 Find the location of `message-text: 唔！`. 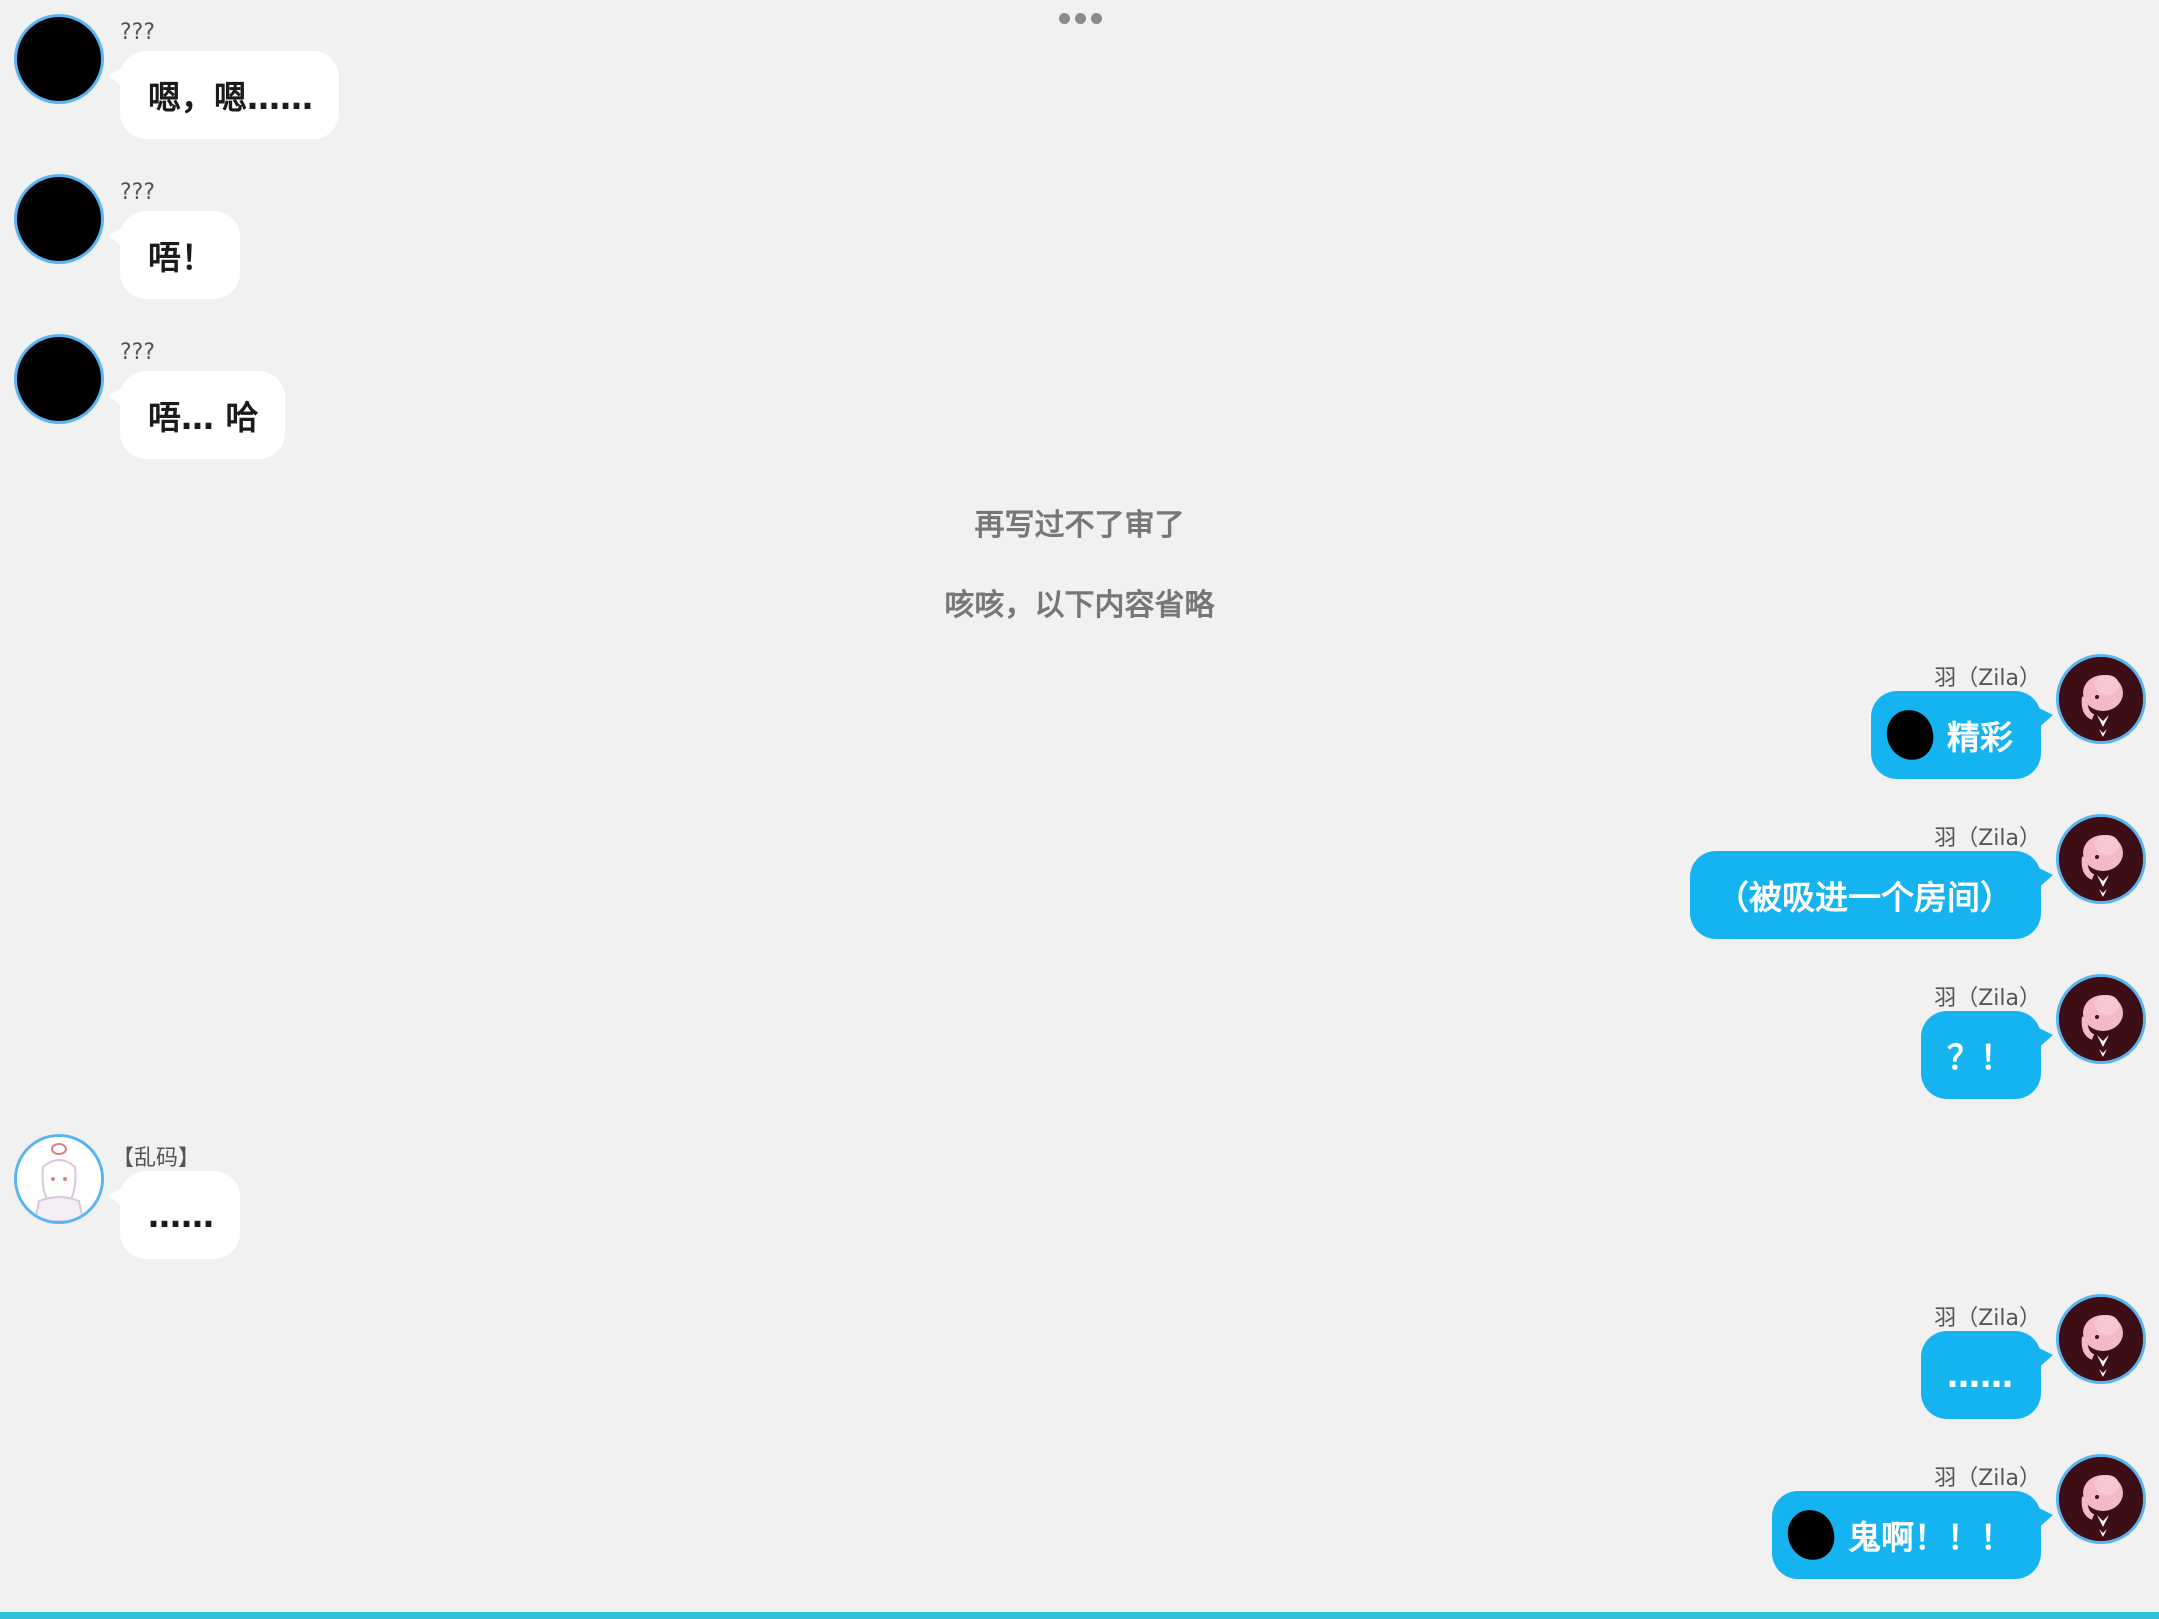

message-text: 唔！ is located at coordinates (181, 257).